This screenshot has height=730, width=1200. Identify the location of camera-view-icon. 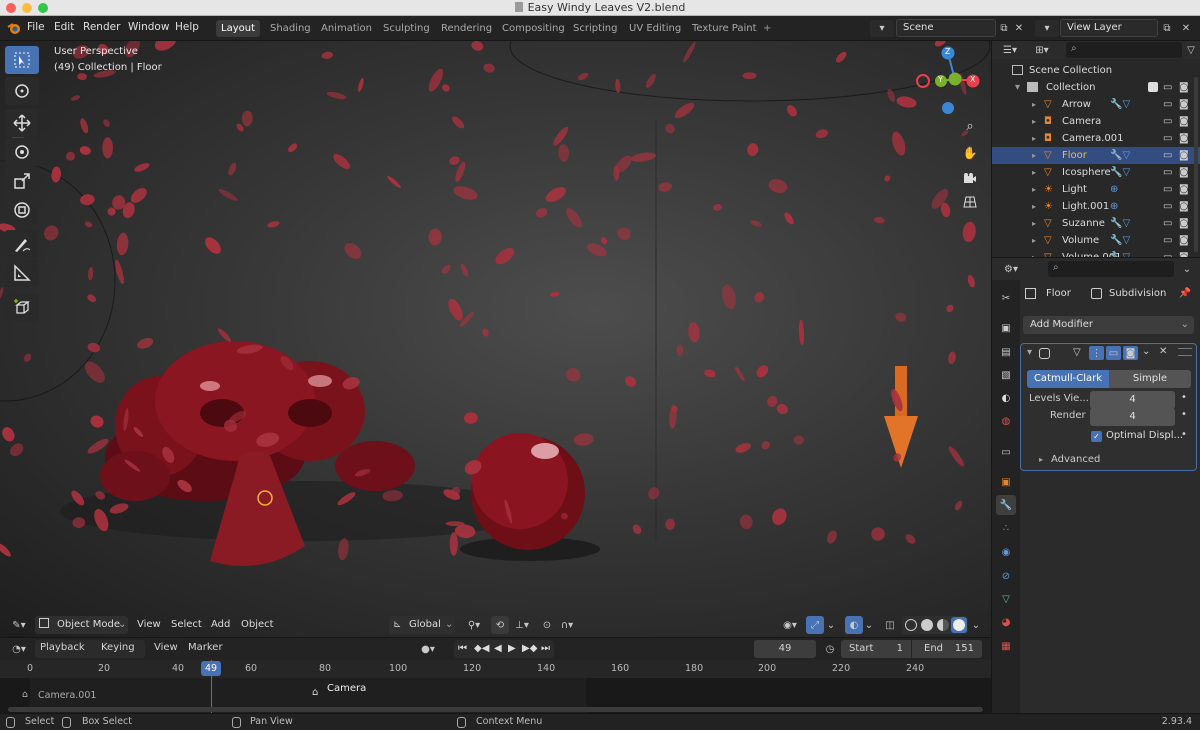
(970, 178).